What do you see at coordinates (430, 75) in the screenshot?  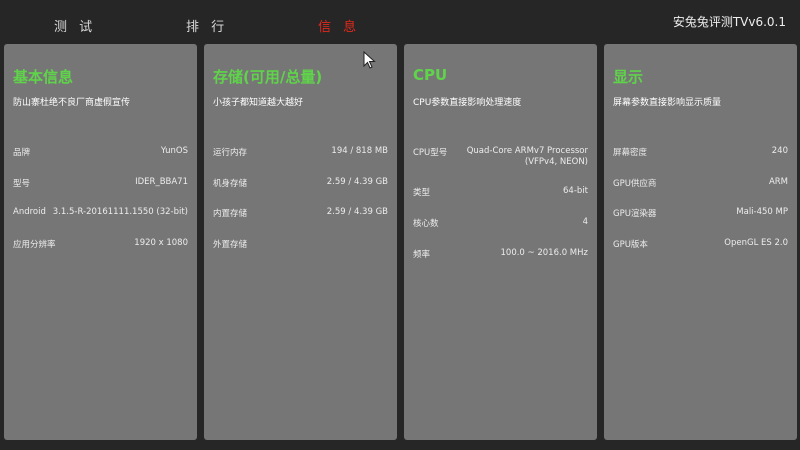 I see `card-title: CPU` at bounding box center [430, 75].